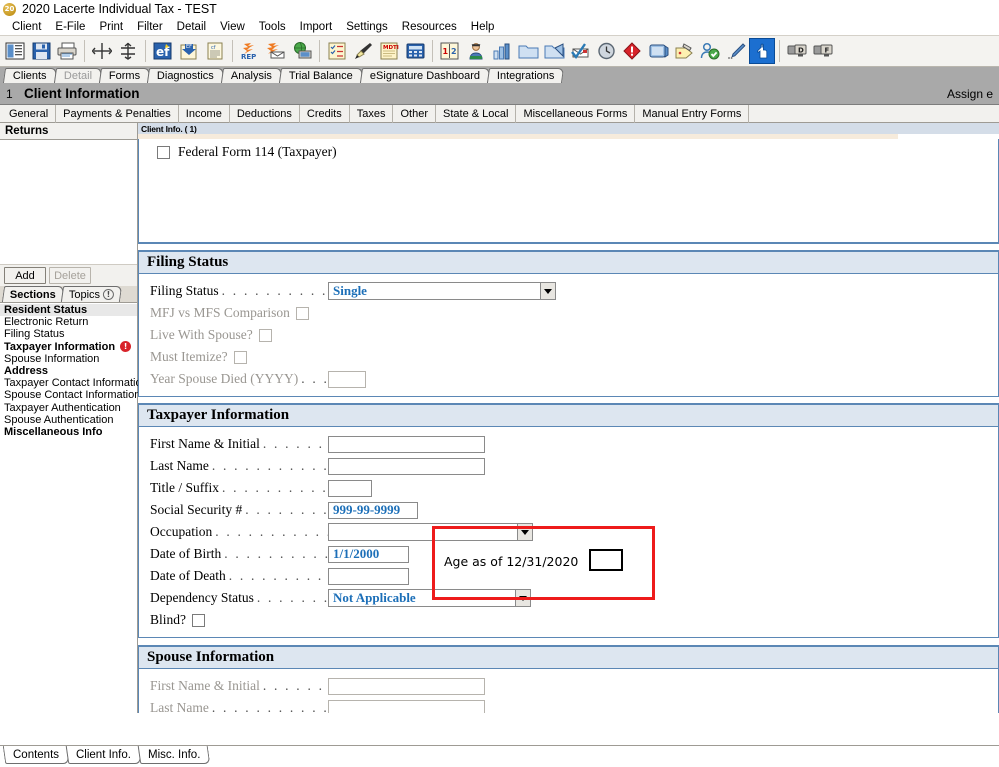 This screenshot has width=999, height=767. I want to click on checklist-icon, so click(337, 51).